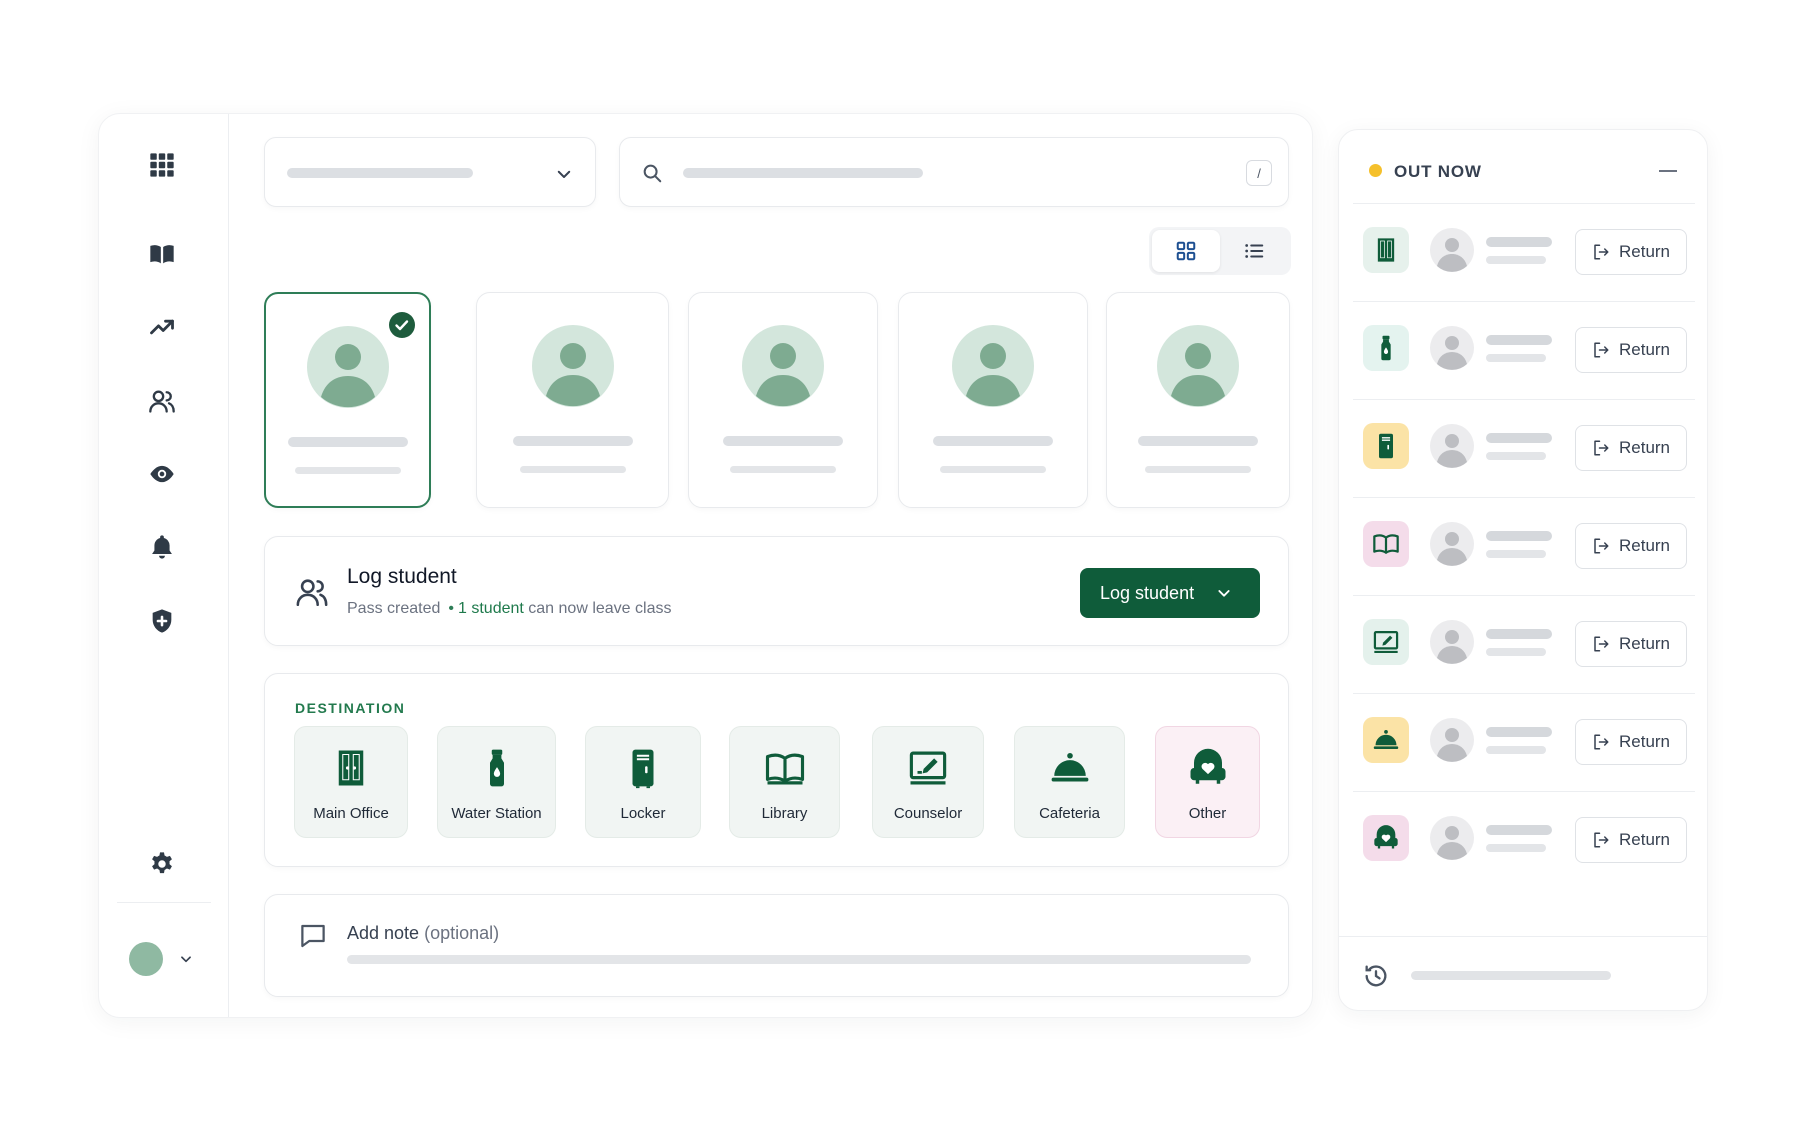  What do you see at coordinates (394, 608) in the screenshot?
I see `pass-created-text: Pass created` at bounding box center [394, 608].